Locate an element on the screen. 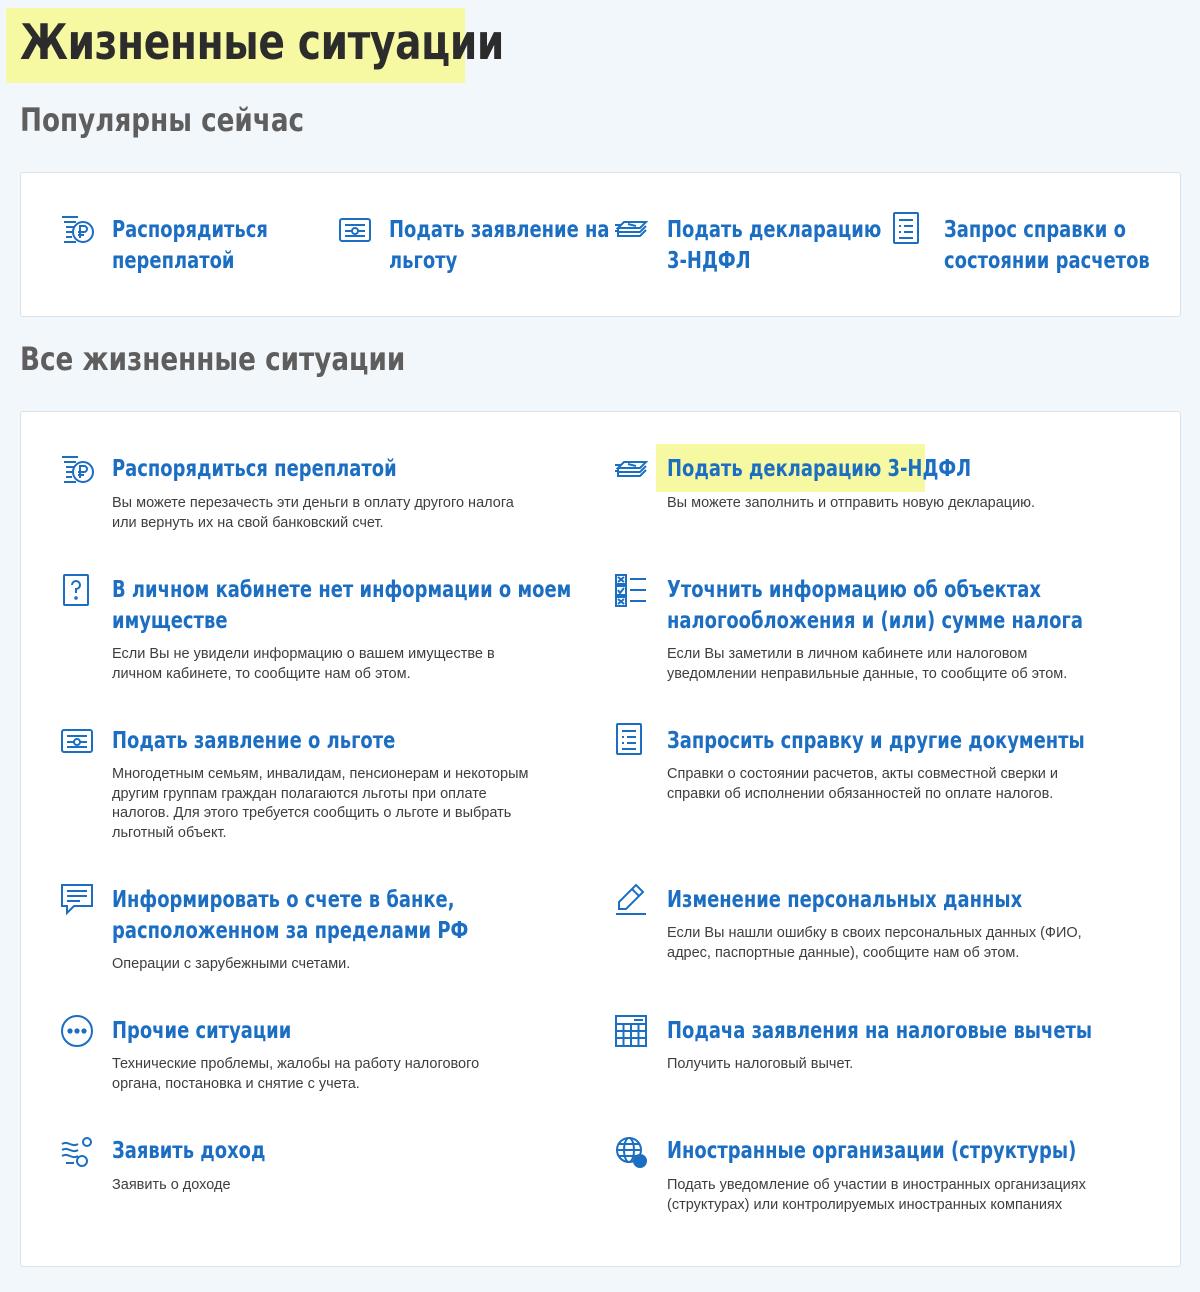 This screenshot has height=1292, width=1200. situation-overpayment-link: Распорядиться переплатой is located at coordinates (254, 469).